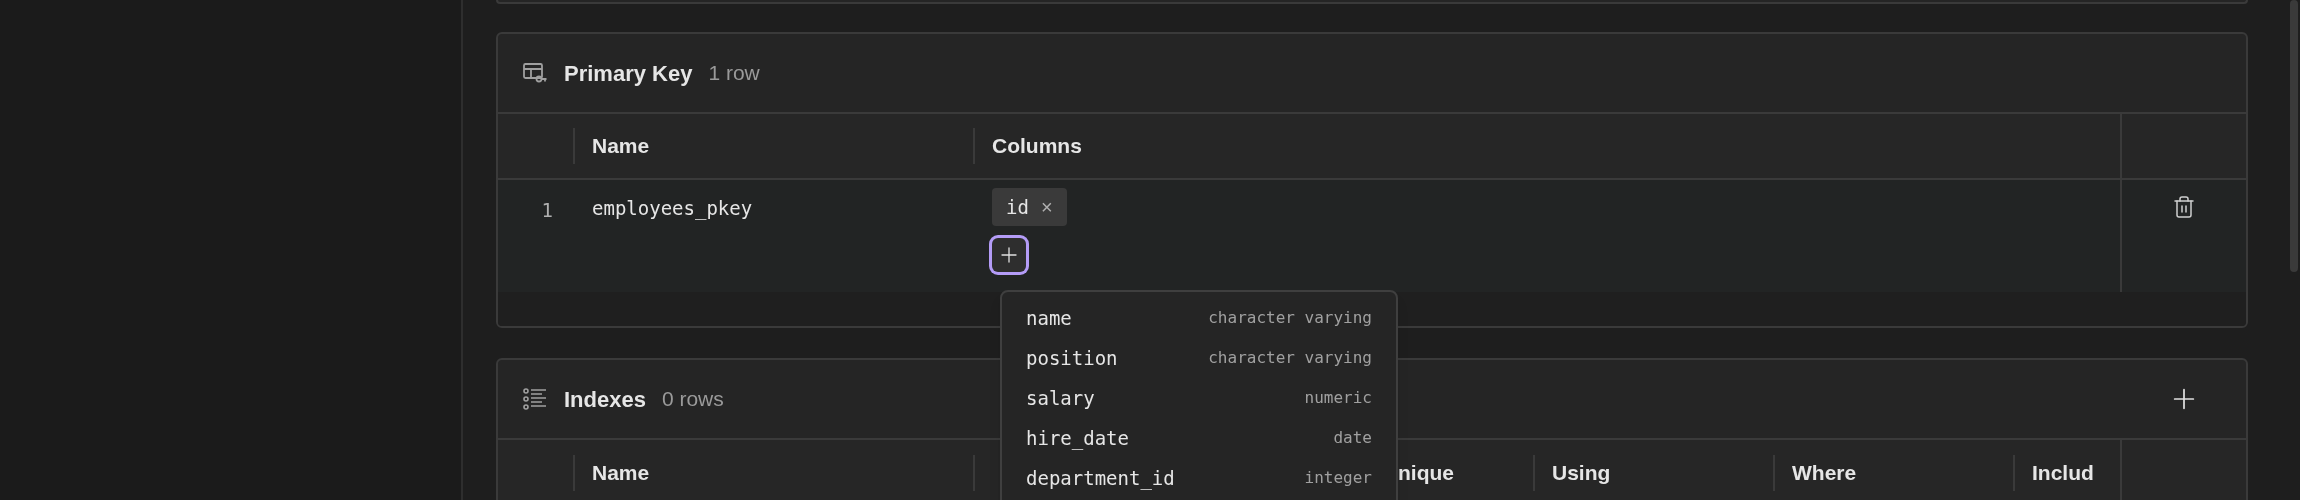 The width and height of the screenshot is (2300, 500). I want to click on dropdown-item: position character varying, so click(1199, 358).